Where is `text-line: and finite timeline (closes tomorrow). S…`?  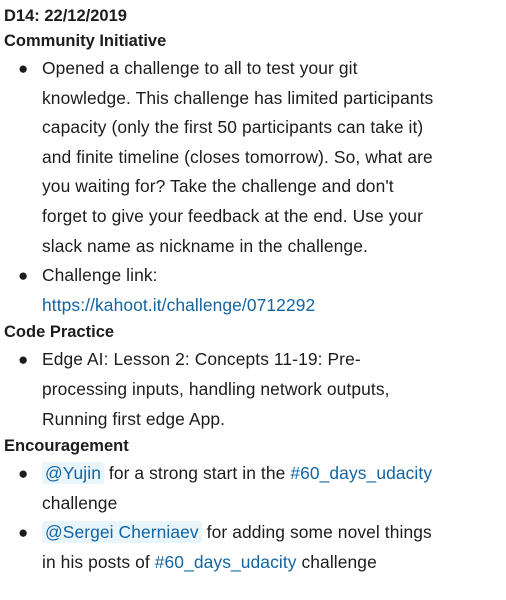
text-line: and finite timeline (closes tomorrow). S… is located at coordinates (237, 156).